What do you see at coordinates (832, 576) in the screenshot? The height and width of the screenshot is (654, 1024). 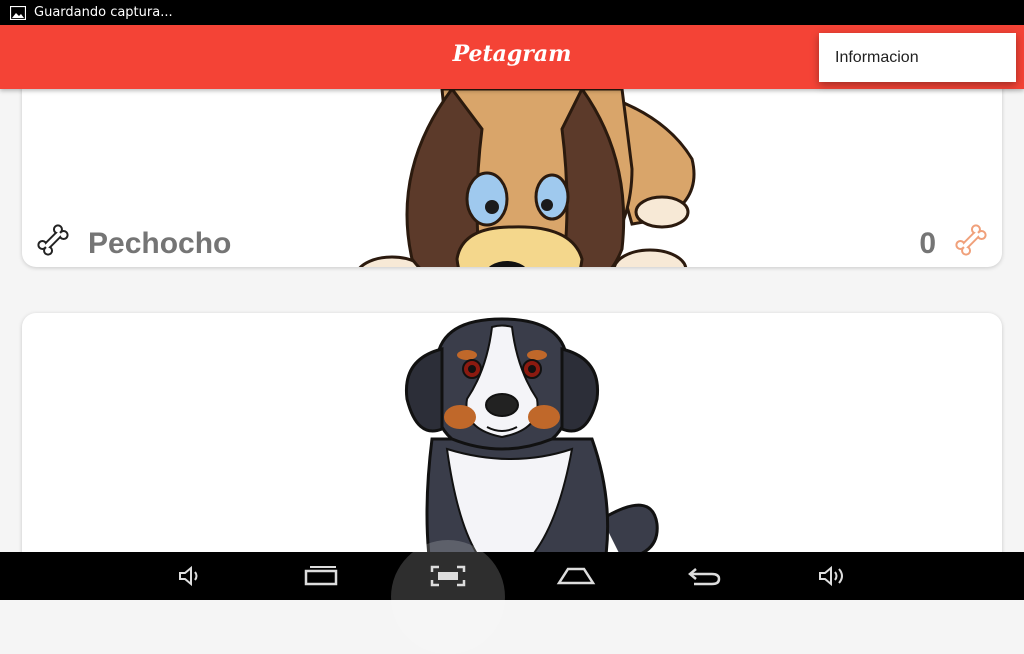 I see `volume-up-icon` at bounding box center [832, 576].